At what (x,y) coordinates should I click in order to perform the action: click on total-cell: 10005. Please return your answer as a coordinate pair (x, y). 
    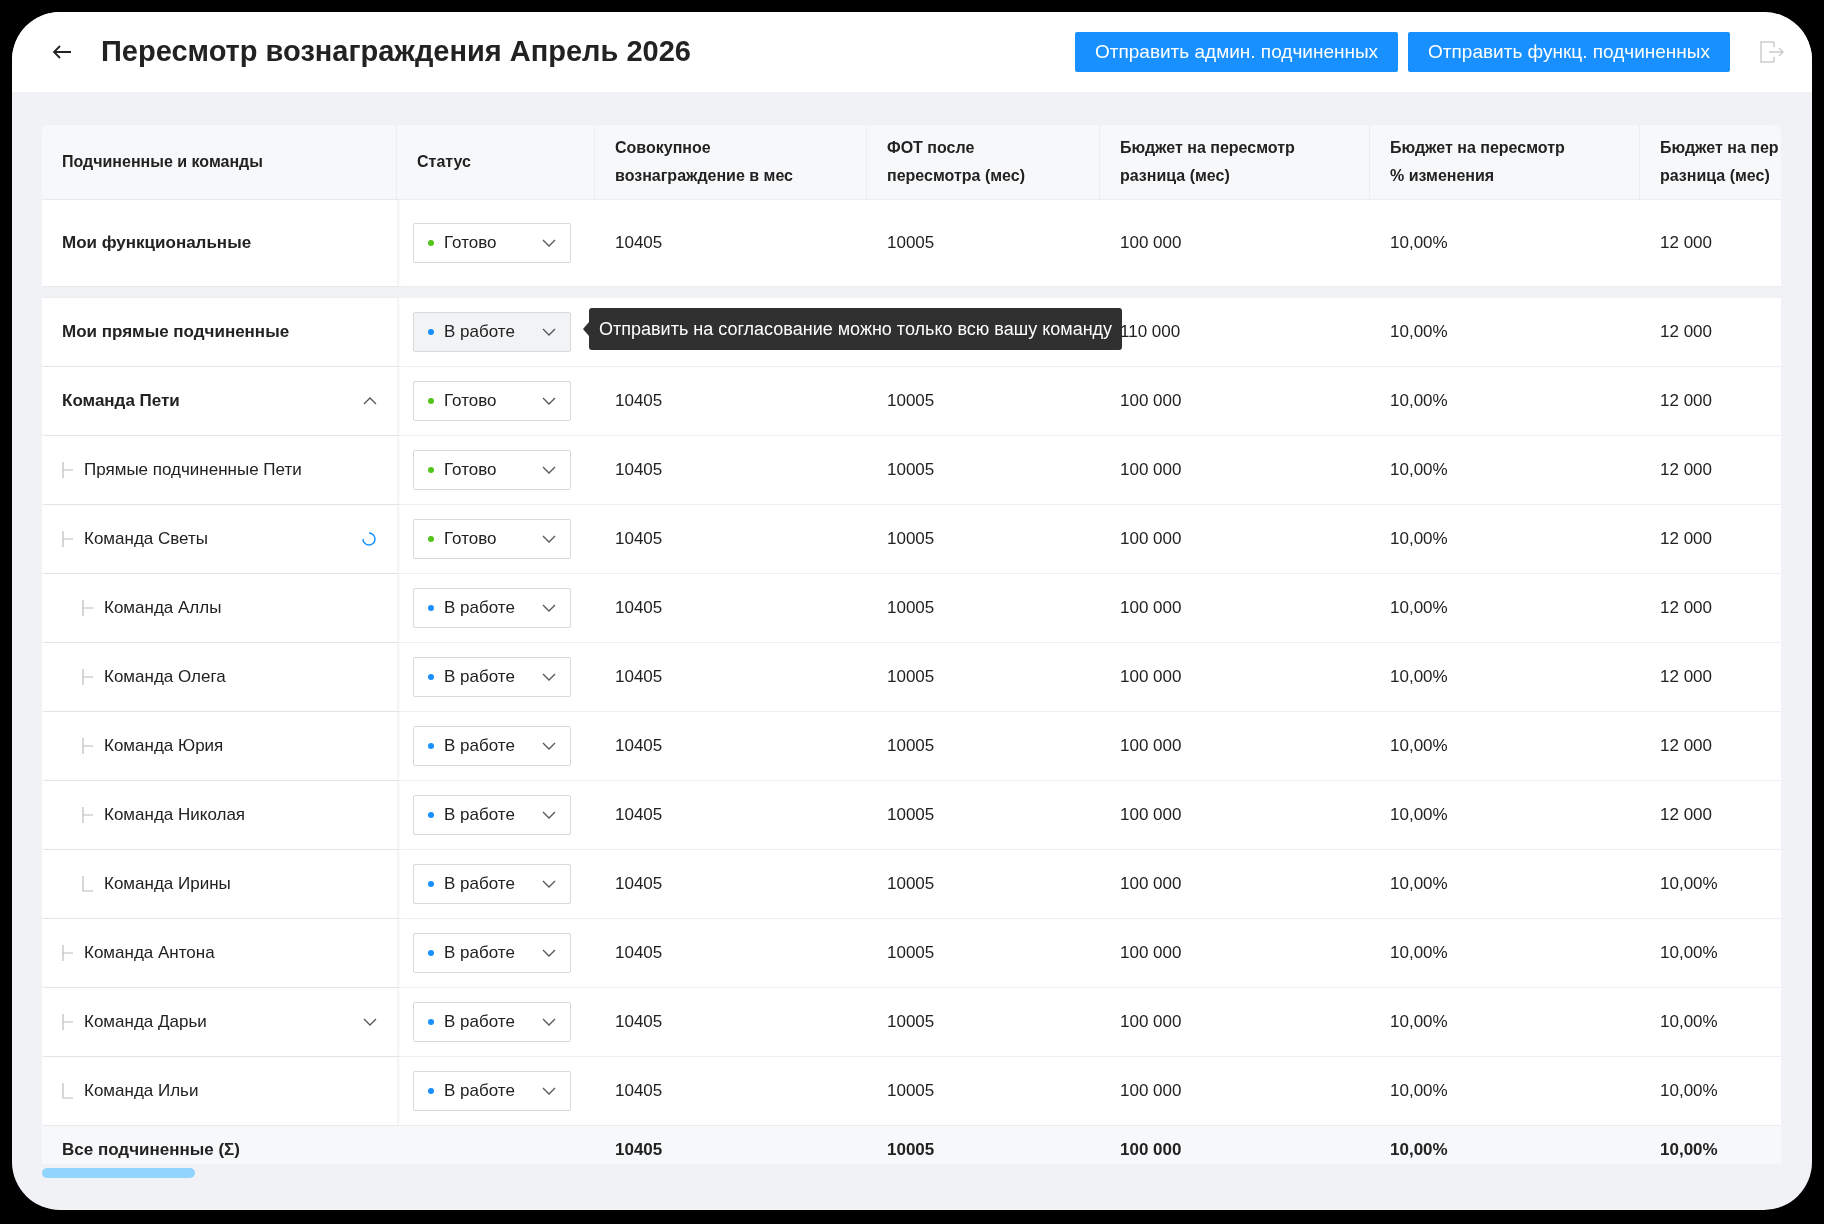
    Looking at the image, I should click on (911, 1149).